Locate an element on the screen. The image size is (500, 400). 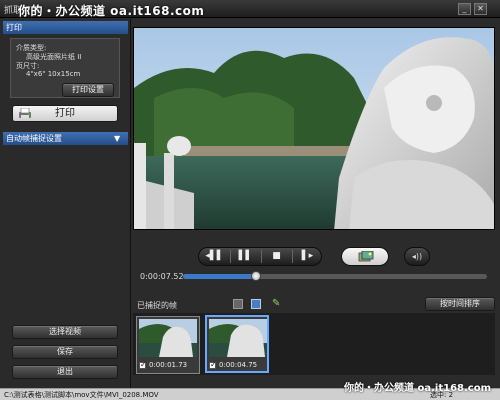
frame-thumbnail-2: 0:00:04.75 is located at coordinates (237, 344).